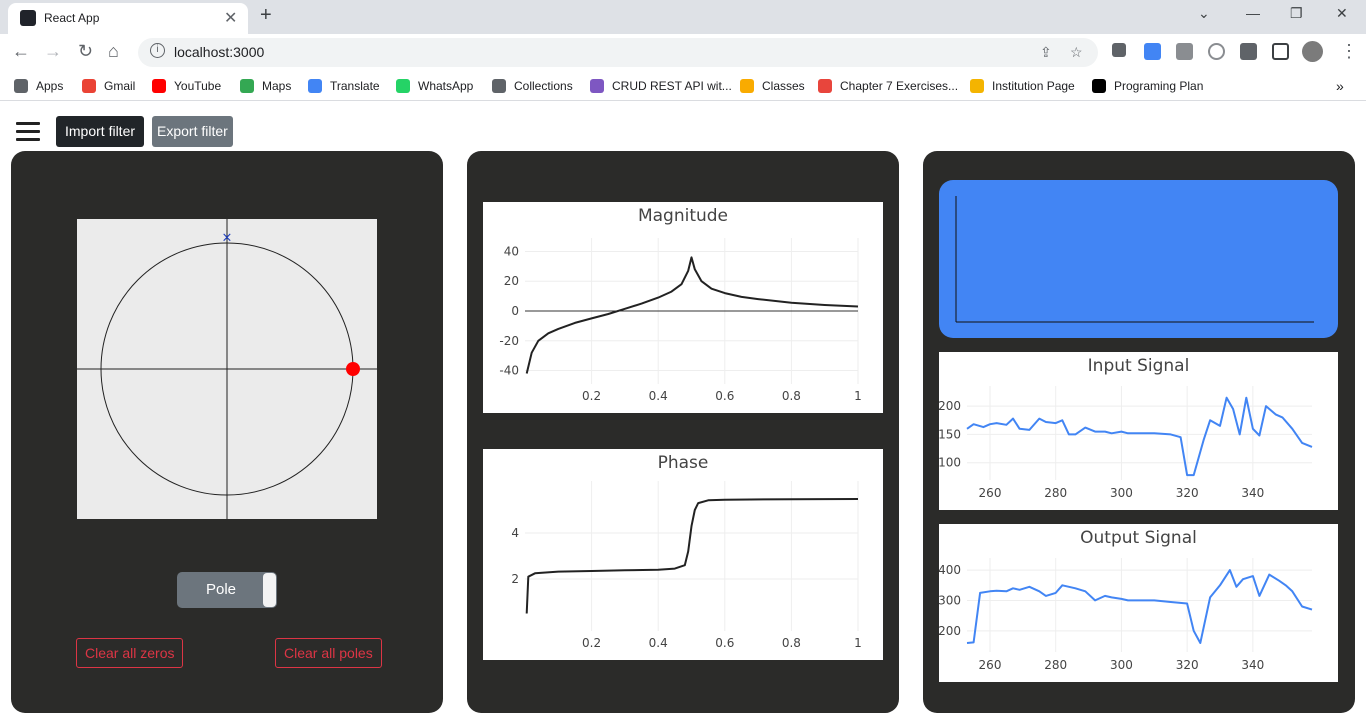 Image resolution: width=1366 pixels, height=728 pixels. Describe the element at coordinates (315, 86) in the screenshot. I see `translate-icon` at that location.